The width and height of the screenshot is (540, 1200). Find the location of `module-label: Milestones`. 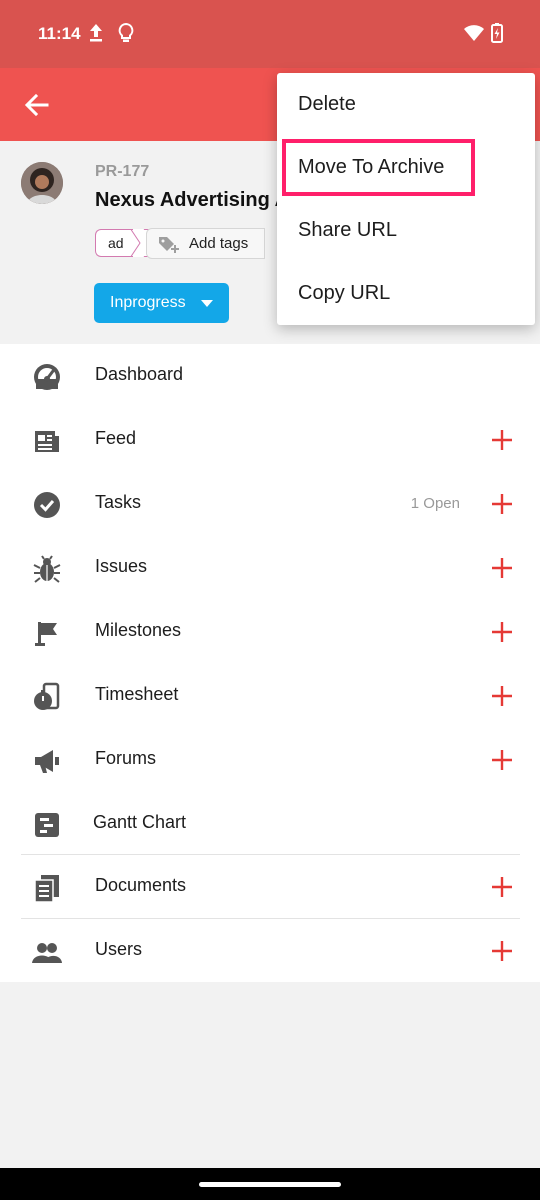

module-label: Milestones is located at coordinates (138, 630).